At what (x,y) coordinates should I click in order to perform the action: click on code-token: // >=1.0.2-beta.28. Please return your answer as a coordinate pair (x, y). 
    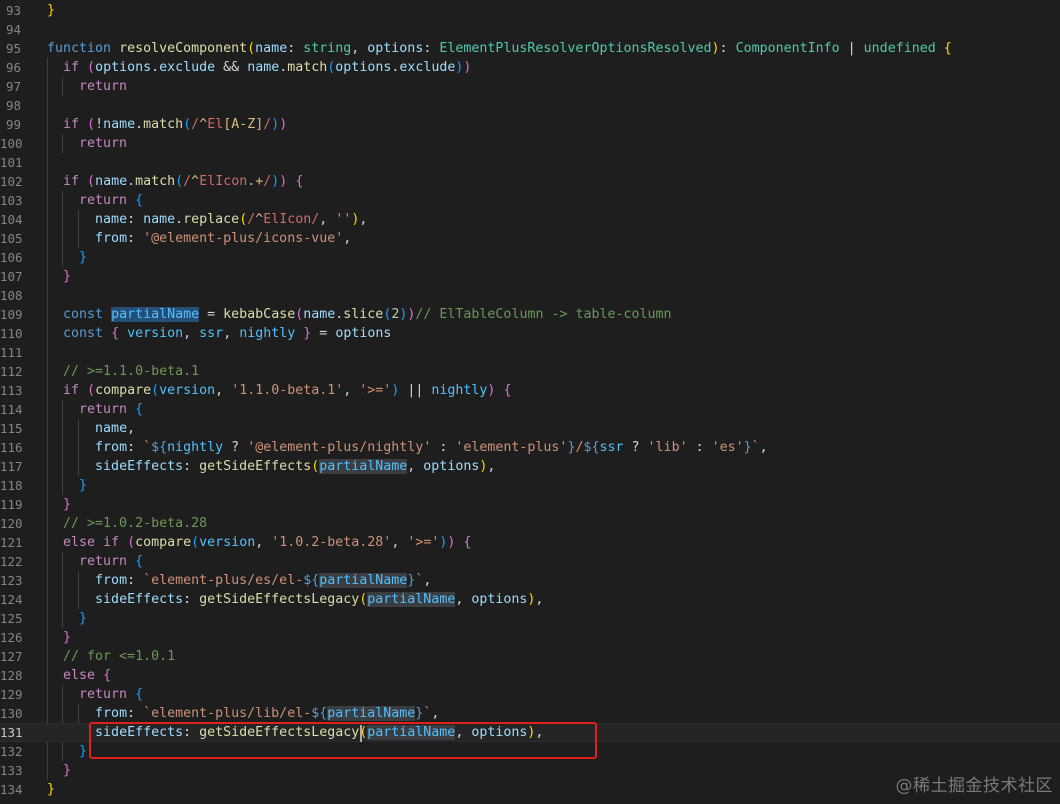
    Looking at the image, I should click on (135, 523).